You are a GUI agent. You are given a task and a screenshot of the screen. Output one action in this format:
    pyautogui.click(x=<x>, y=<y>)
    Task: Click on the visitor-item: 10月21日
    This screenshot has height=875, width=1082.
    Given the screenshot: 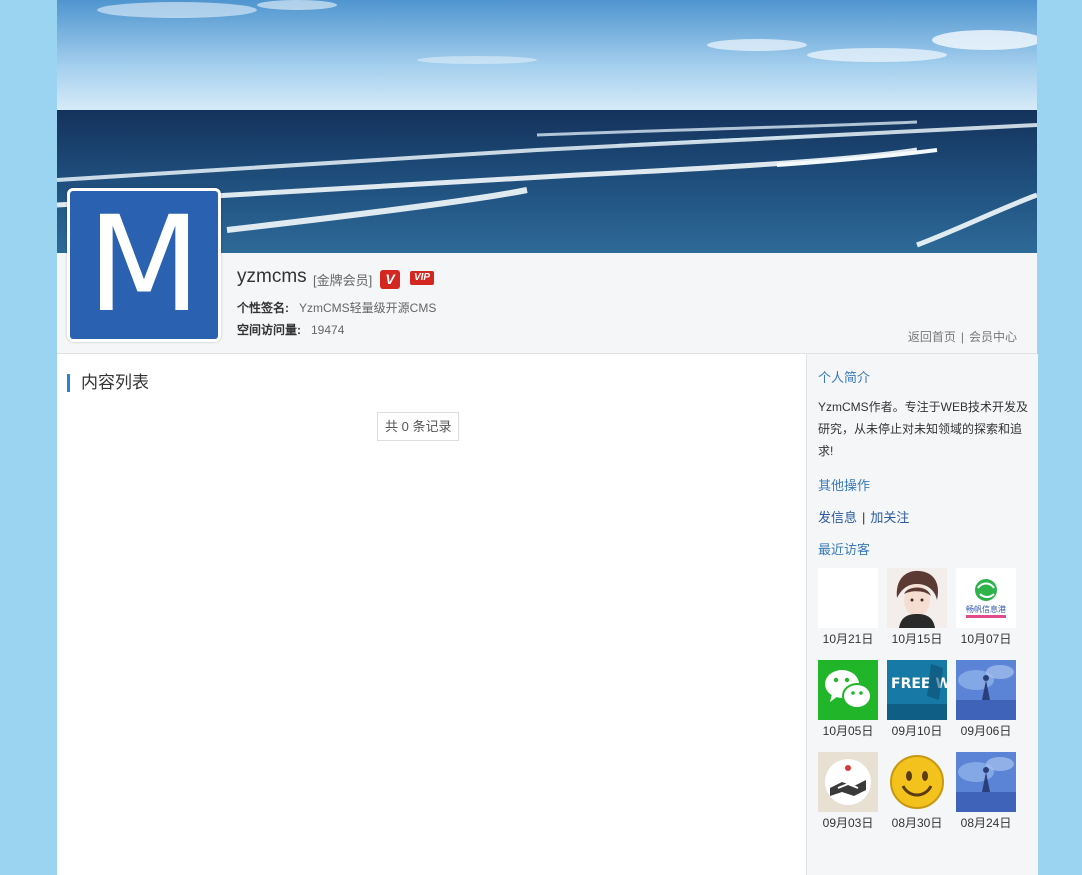 What is the action you would take?
    pyautogui.click(x=848, y=607)
    